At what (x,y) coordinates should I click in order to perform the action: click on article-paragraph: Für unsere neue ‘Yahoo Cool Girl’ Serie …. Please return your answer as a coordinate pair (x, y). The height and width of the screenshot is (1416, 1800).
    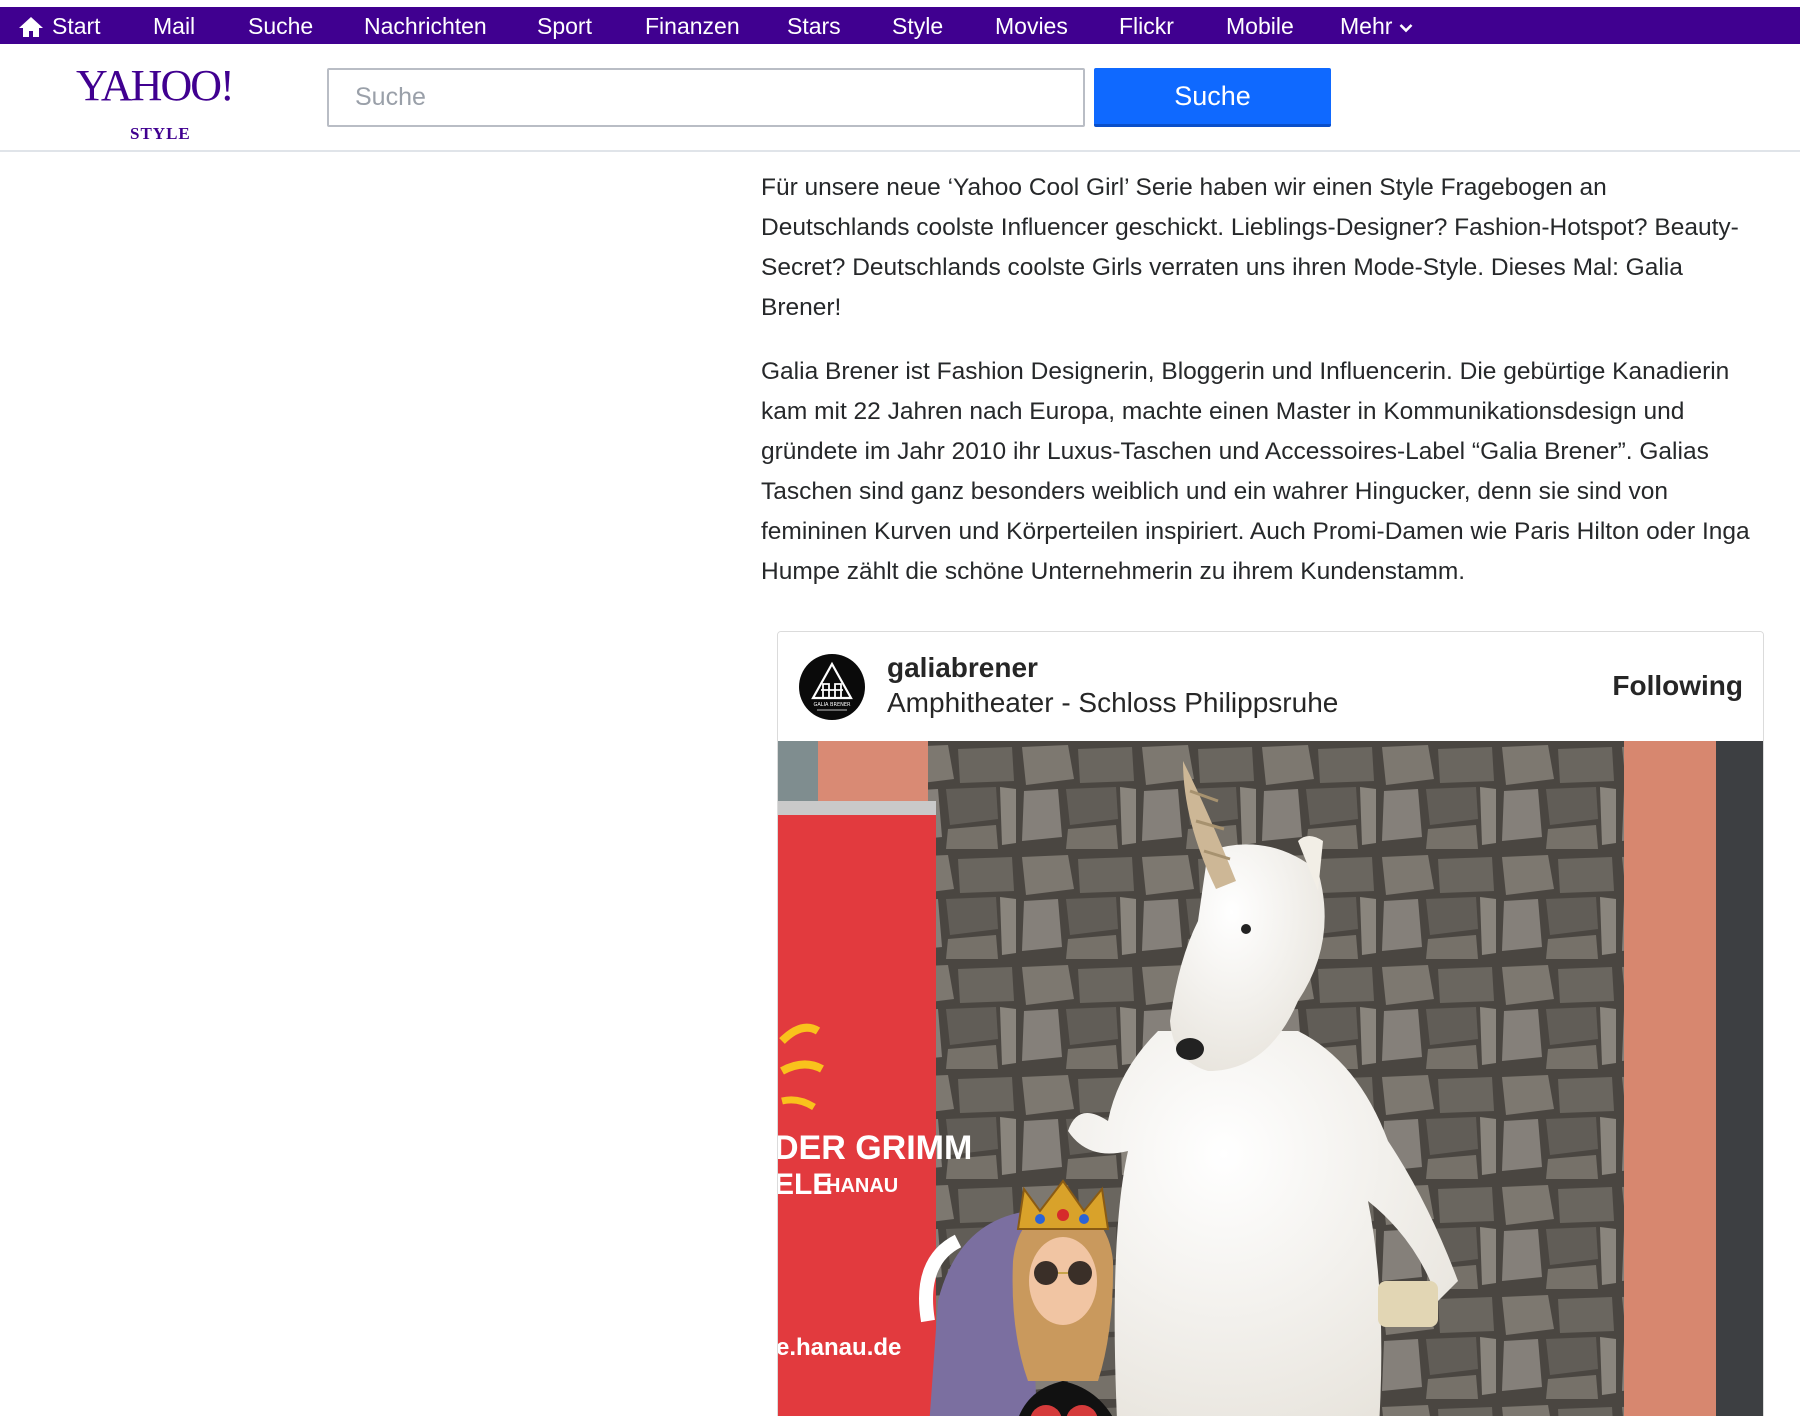
    Looking at the image, I should click on (1250, 247).